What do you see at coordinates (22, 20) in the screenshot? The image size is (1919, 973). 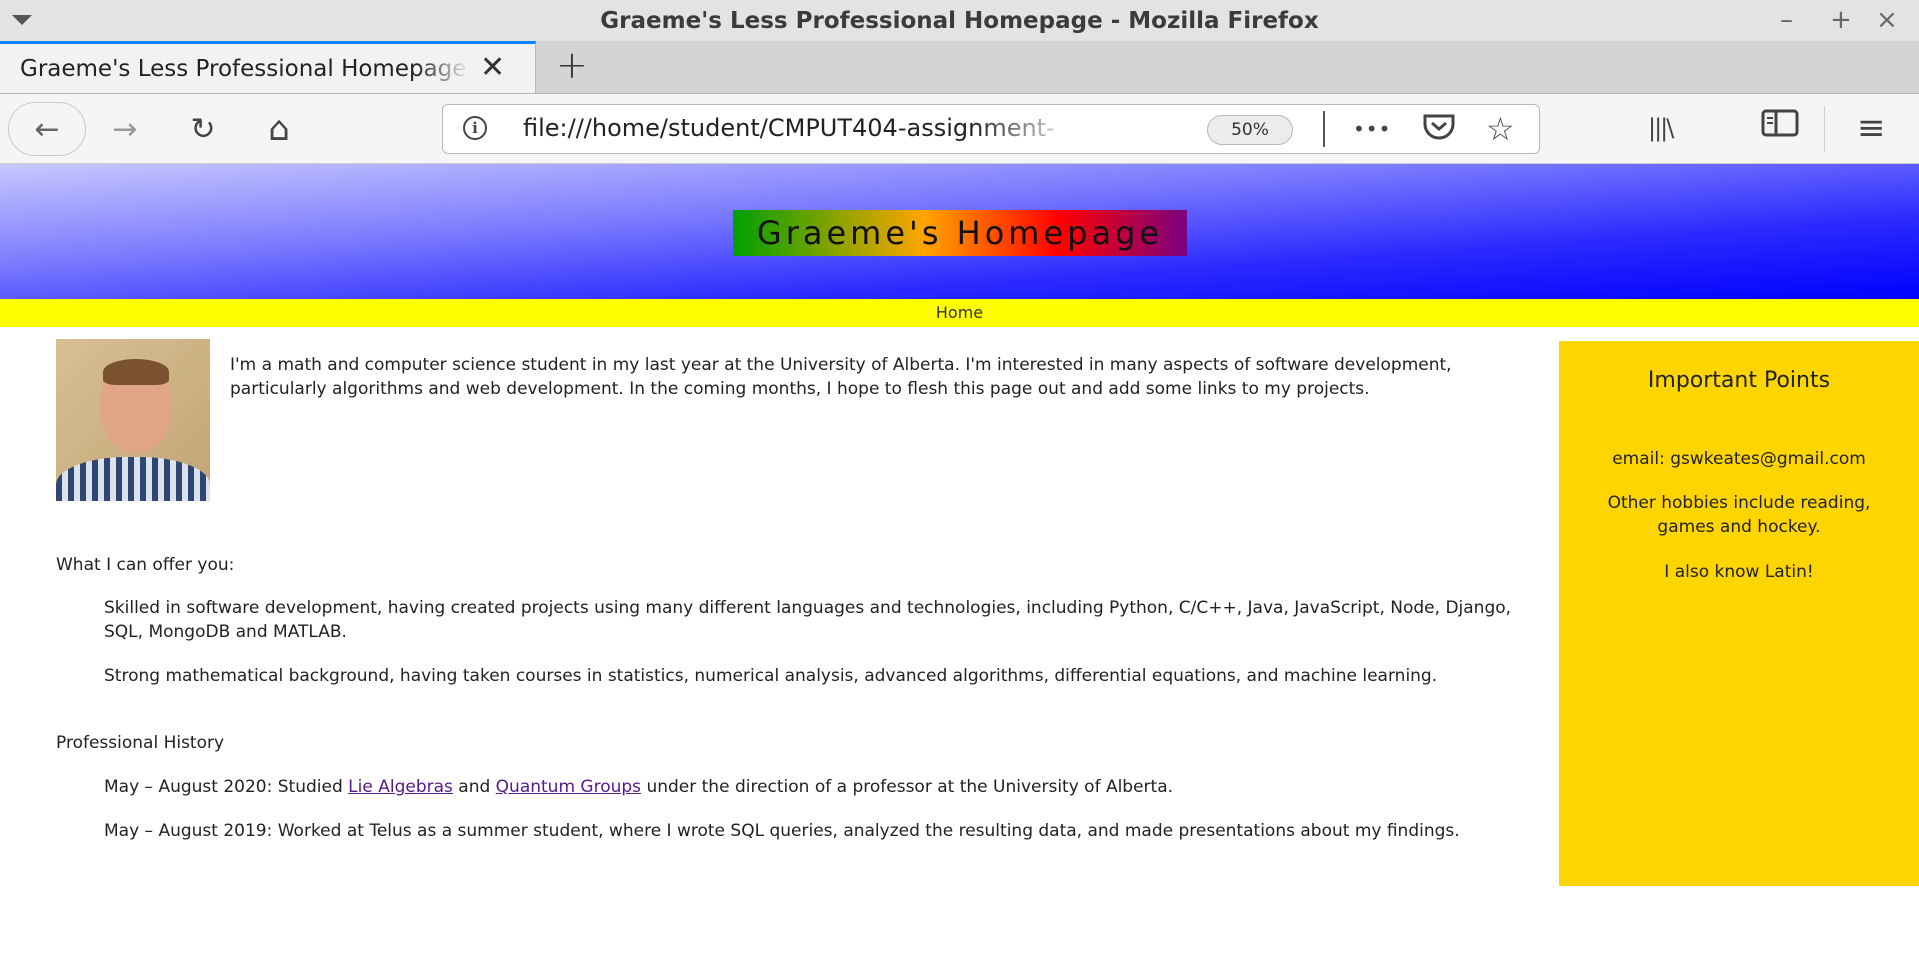 I see `window-menu-icon` at bounding box center [22, 20].